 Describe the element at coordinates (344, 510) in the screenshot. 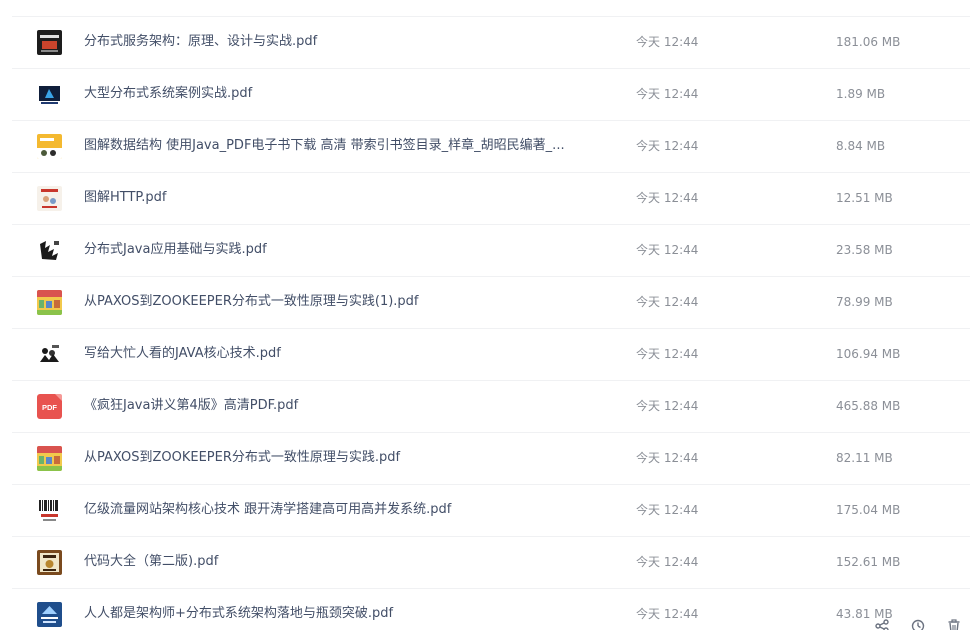

I see `file-name: 亿级流量网站架构核心技术 跟开涛学搭建高可用高并发系统.pdf` at that location.